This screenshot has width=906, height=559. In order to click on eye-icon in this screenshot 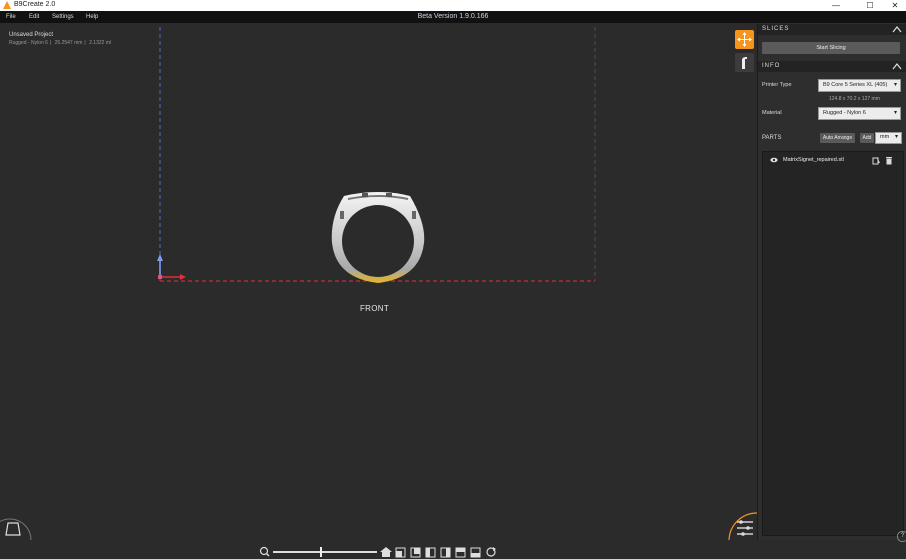, I will do `click(774, 160)`.